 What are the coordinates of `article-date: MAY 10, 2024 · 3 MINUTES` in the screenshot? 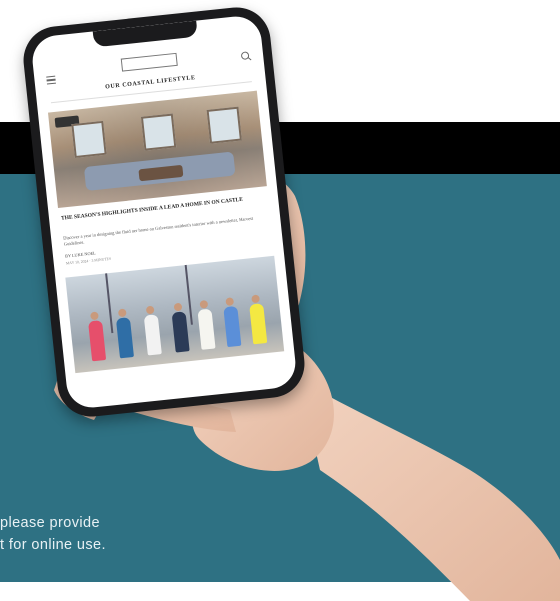 It's located at (88, 261).